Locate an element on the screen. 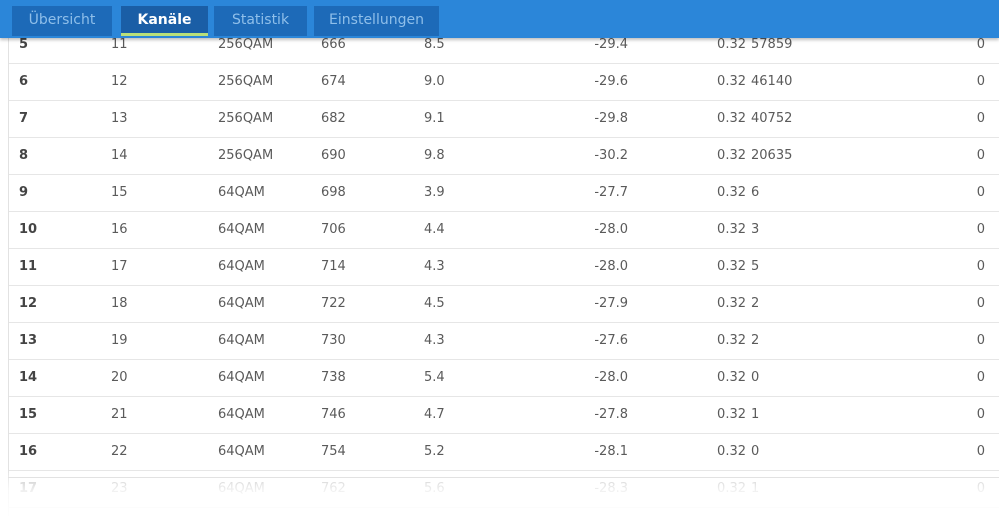 This screenshot has width=999, height=516. cell-frequency: 738 is located at coordinates (372, 378).